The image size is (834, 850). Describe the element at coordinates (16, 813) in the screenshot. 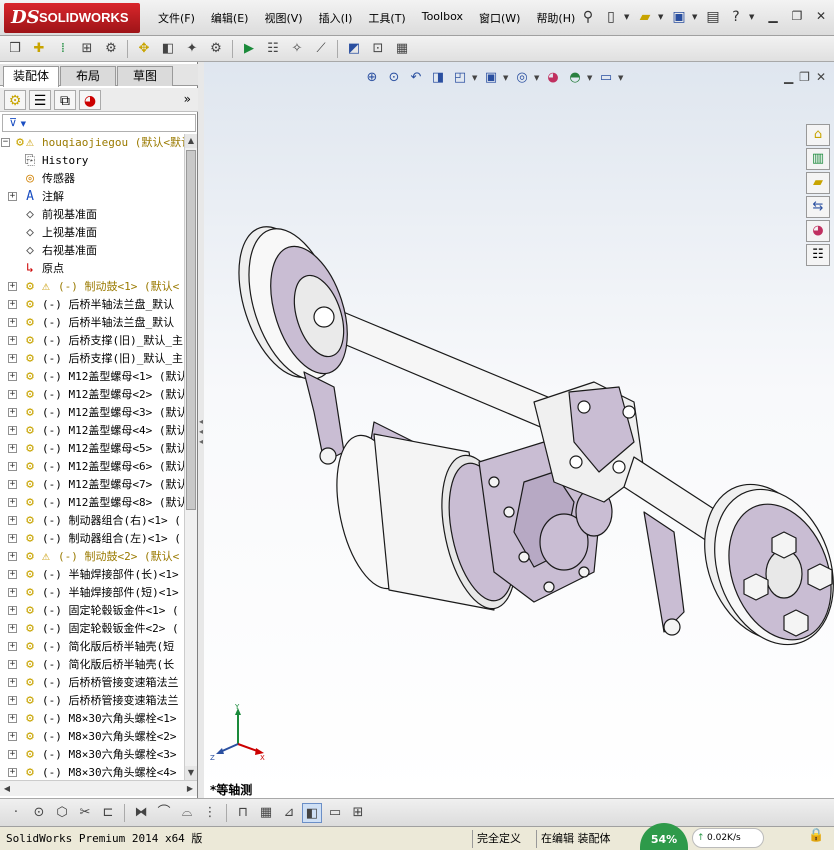

I see `point-icon: ·` at that location.